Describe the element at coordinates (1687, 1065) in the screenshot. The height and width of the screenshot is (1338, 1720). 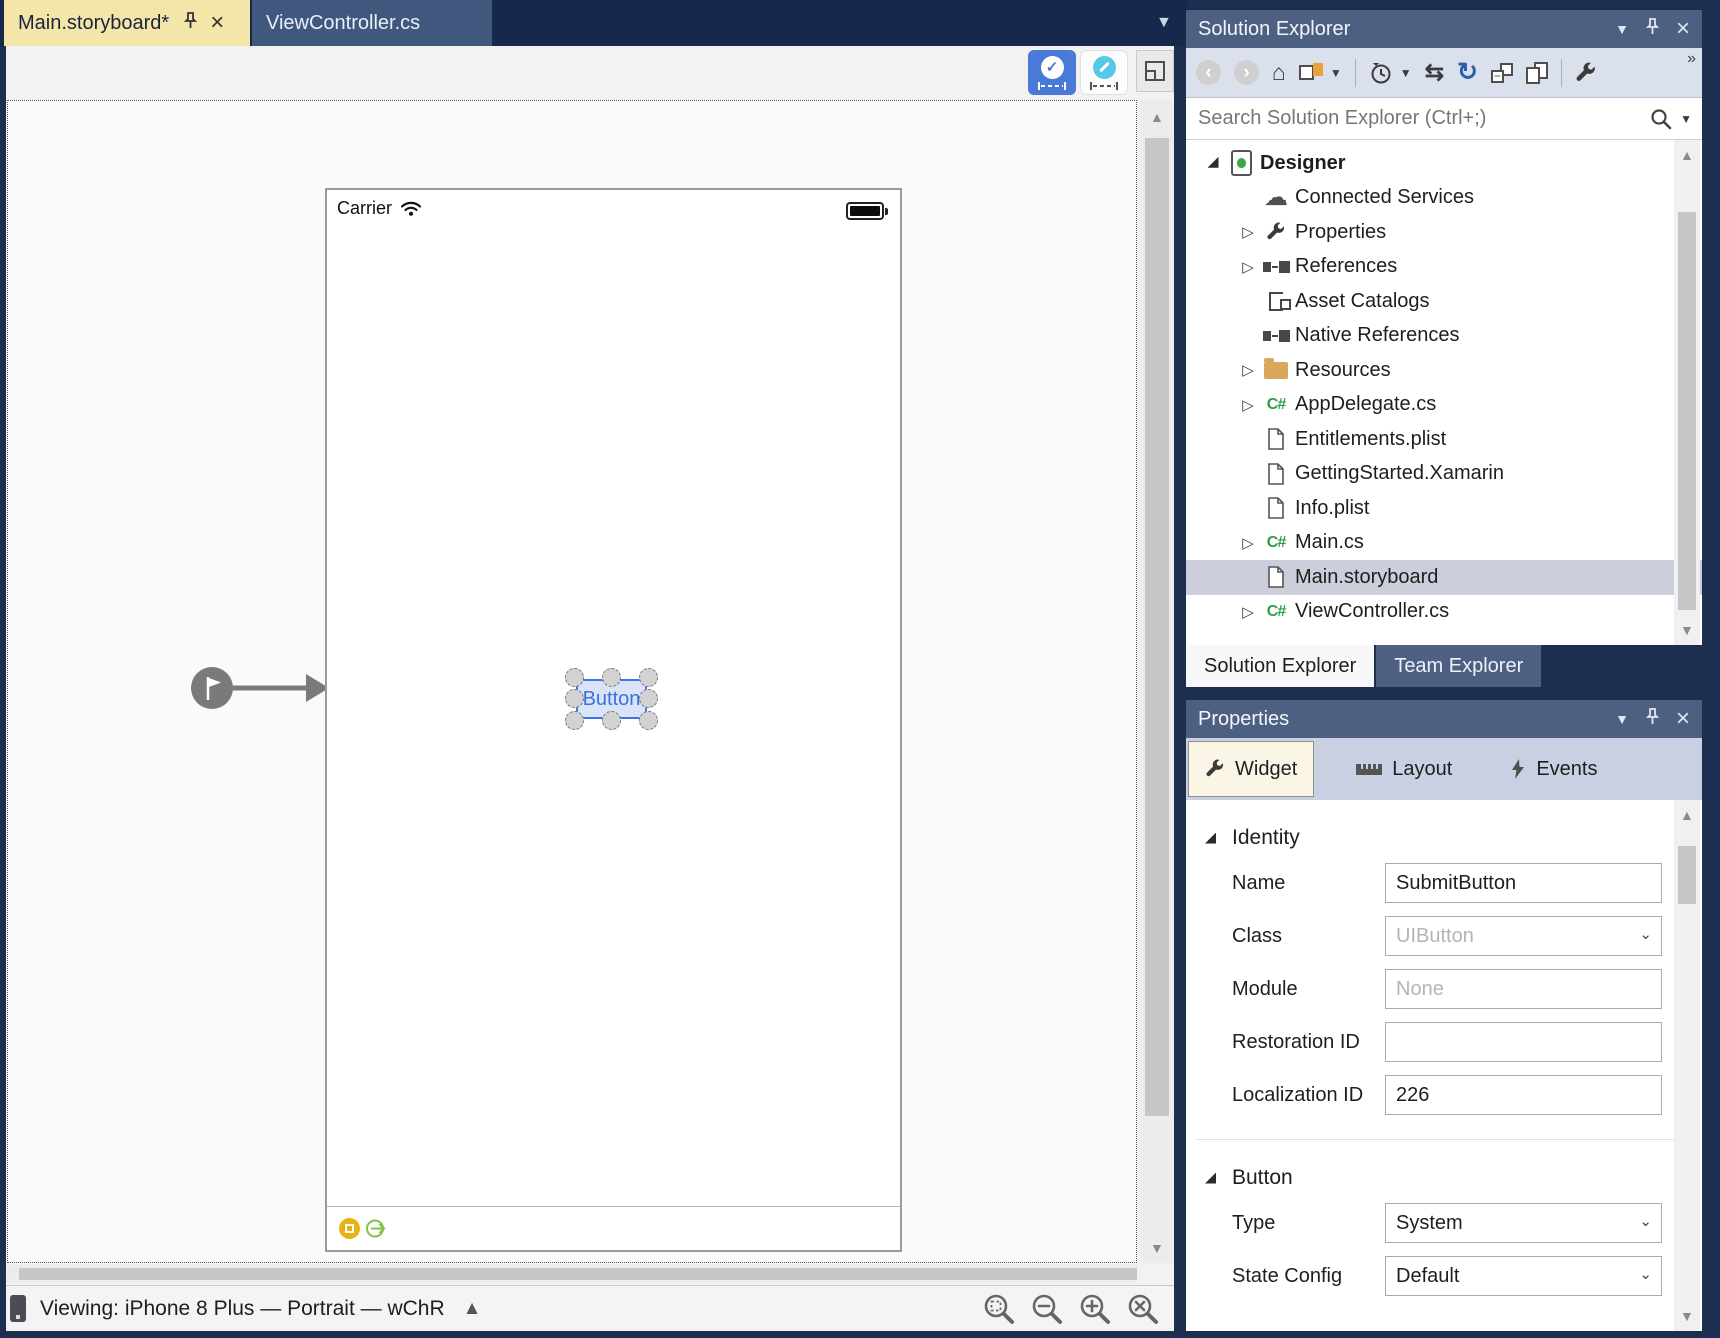
I see `properties-scrollbar: ▲ ▼` at that location.